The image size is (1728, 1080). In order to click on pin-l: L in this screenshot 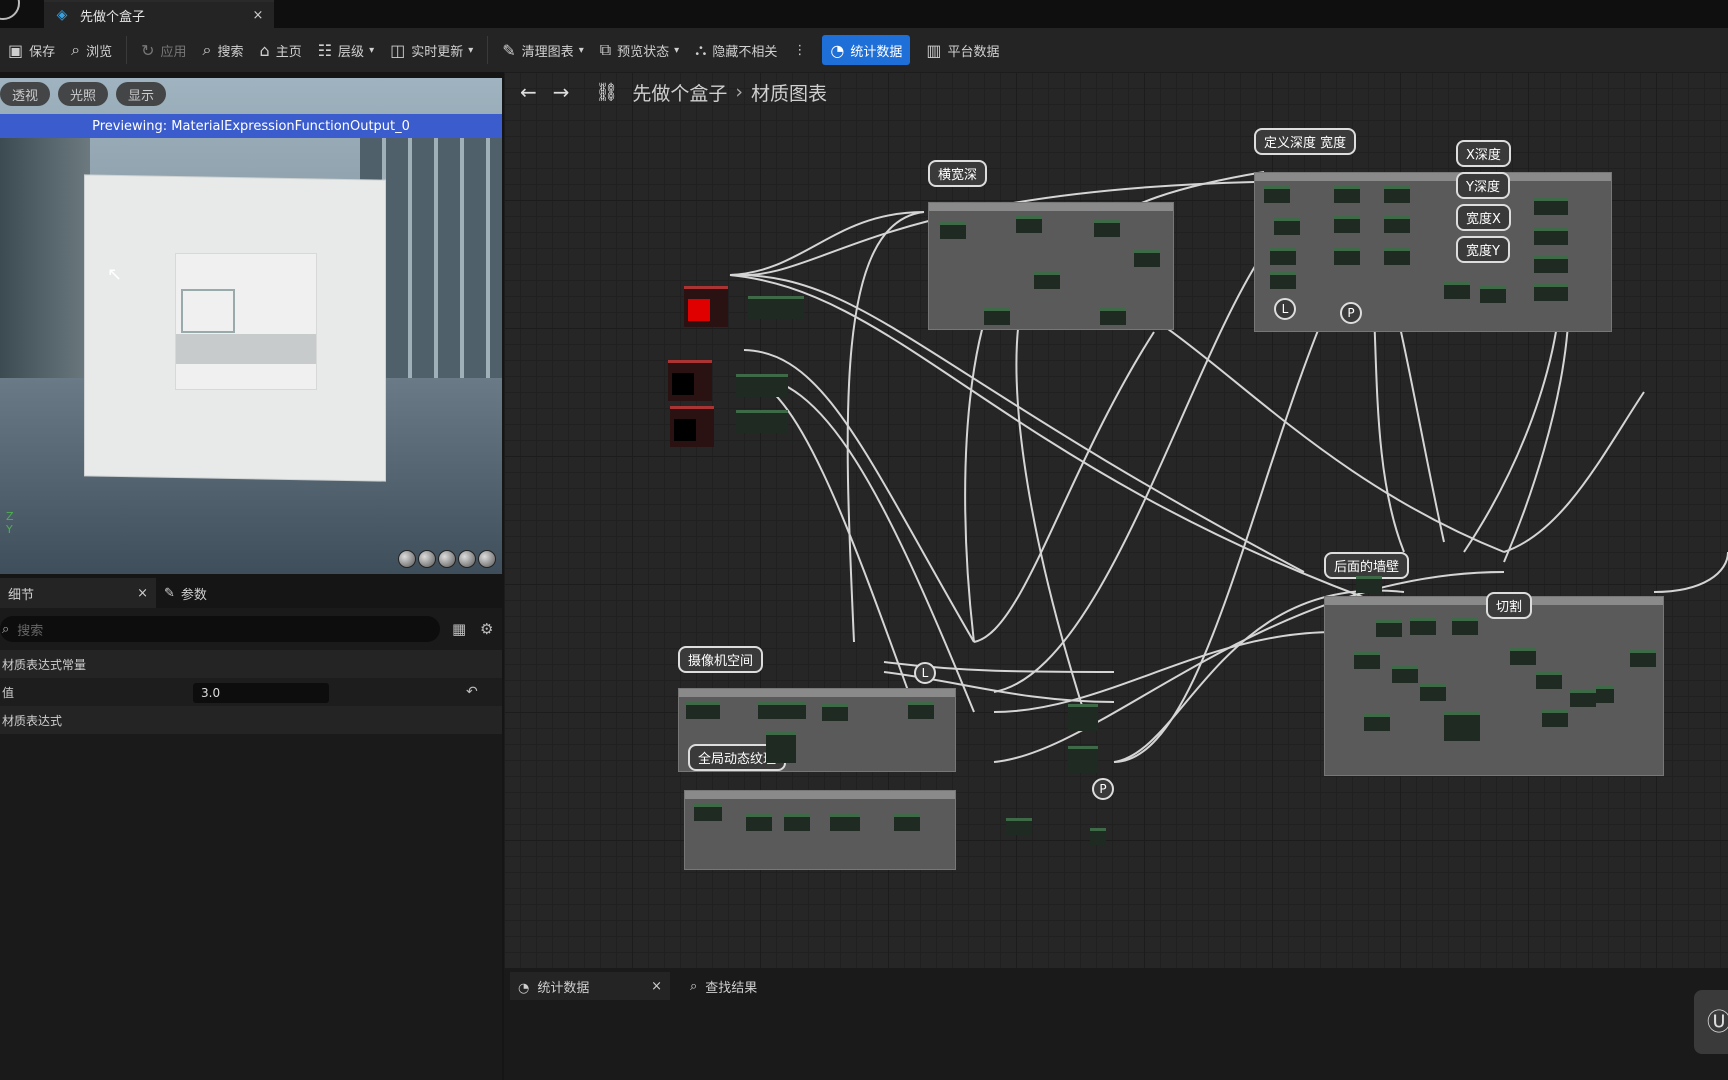, I will do `click(925, 673)`.